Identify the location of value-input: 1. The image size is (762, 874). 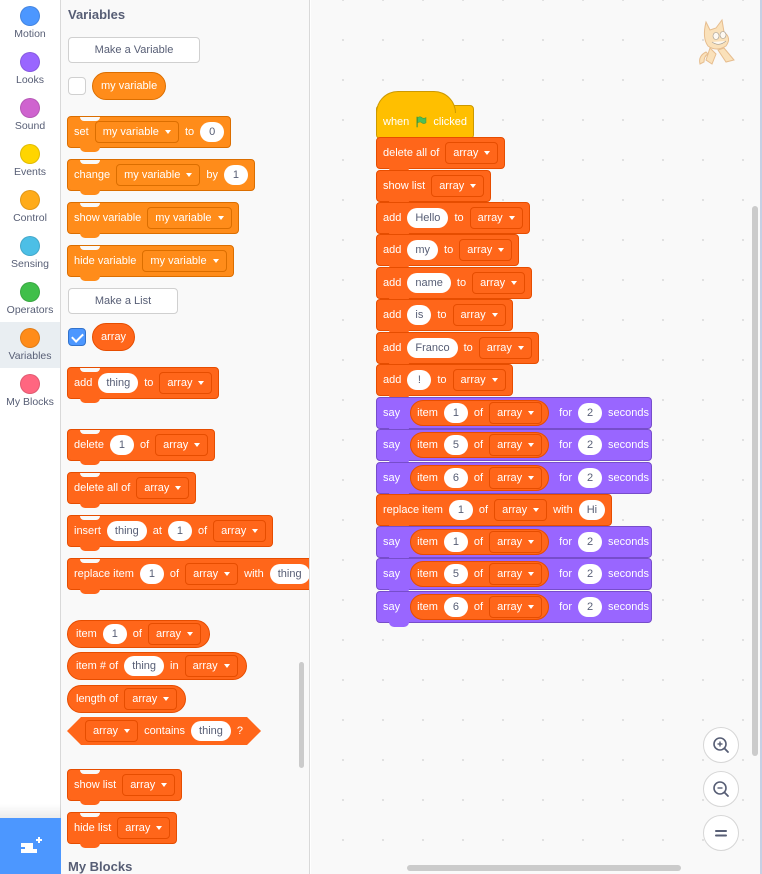
(235, 175).